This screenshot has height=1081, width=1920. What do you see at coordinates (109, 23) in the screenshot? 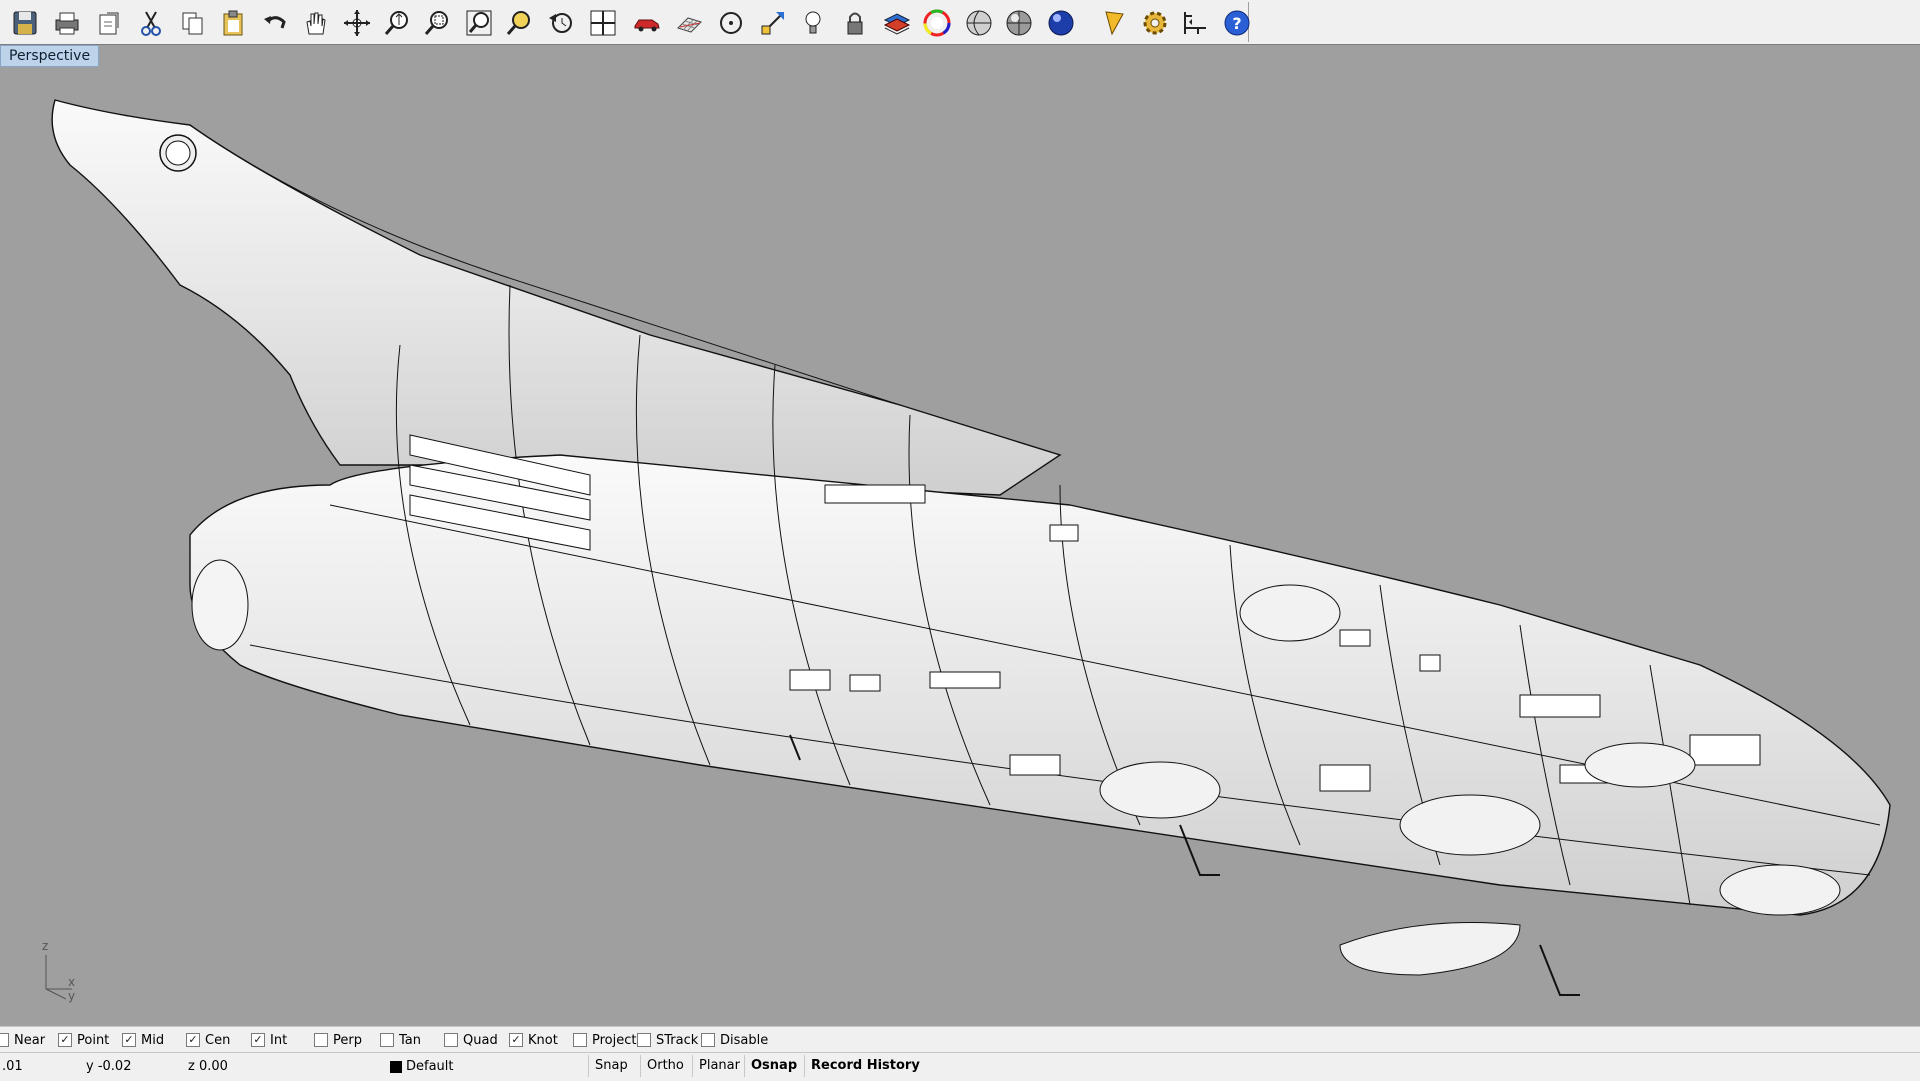
I see `copy-clipboard-icon` at bounding box center [109, 23].